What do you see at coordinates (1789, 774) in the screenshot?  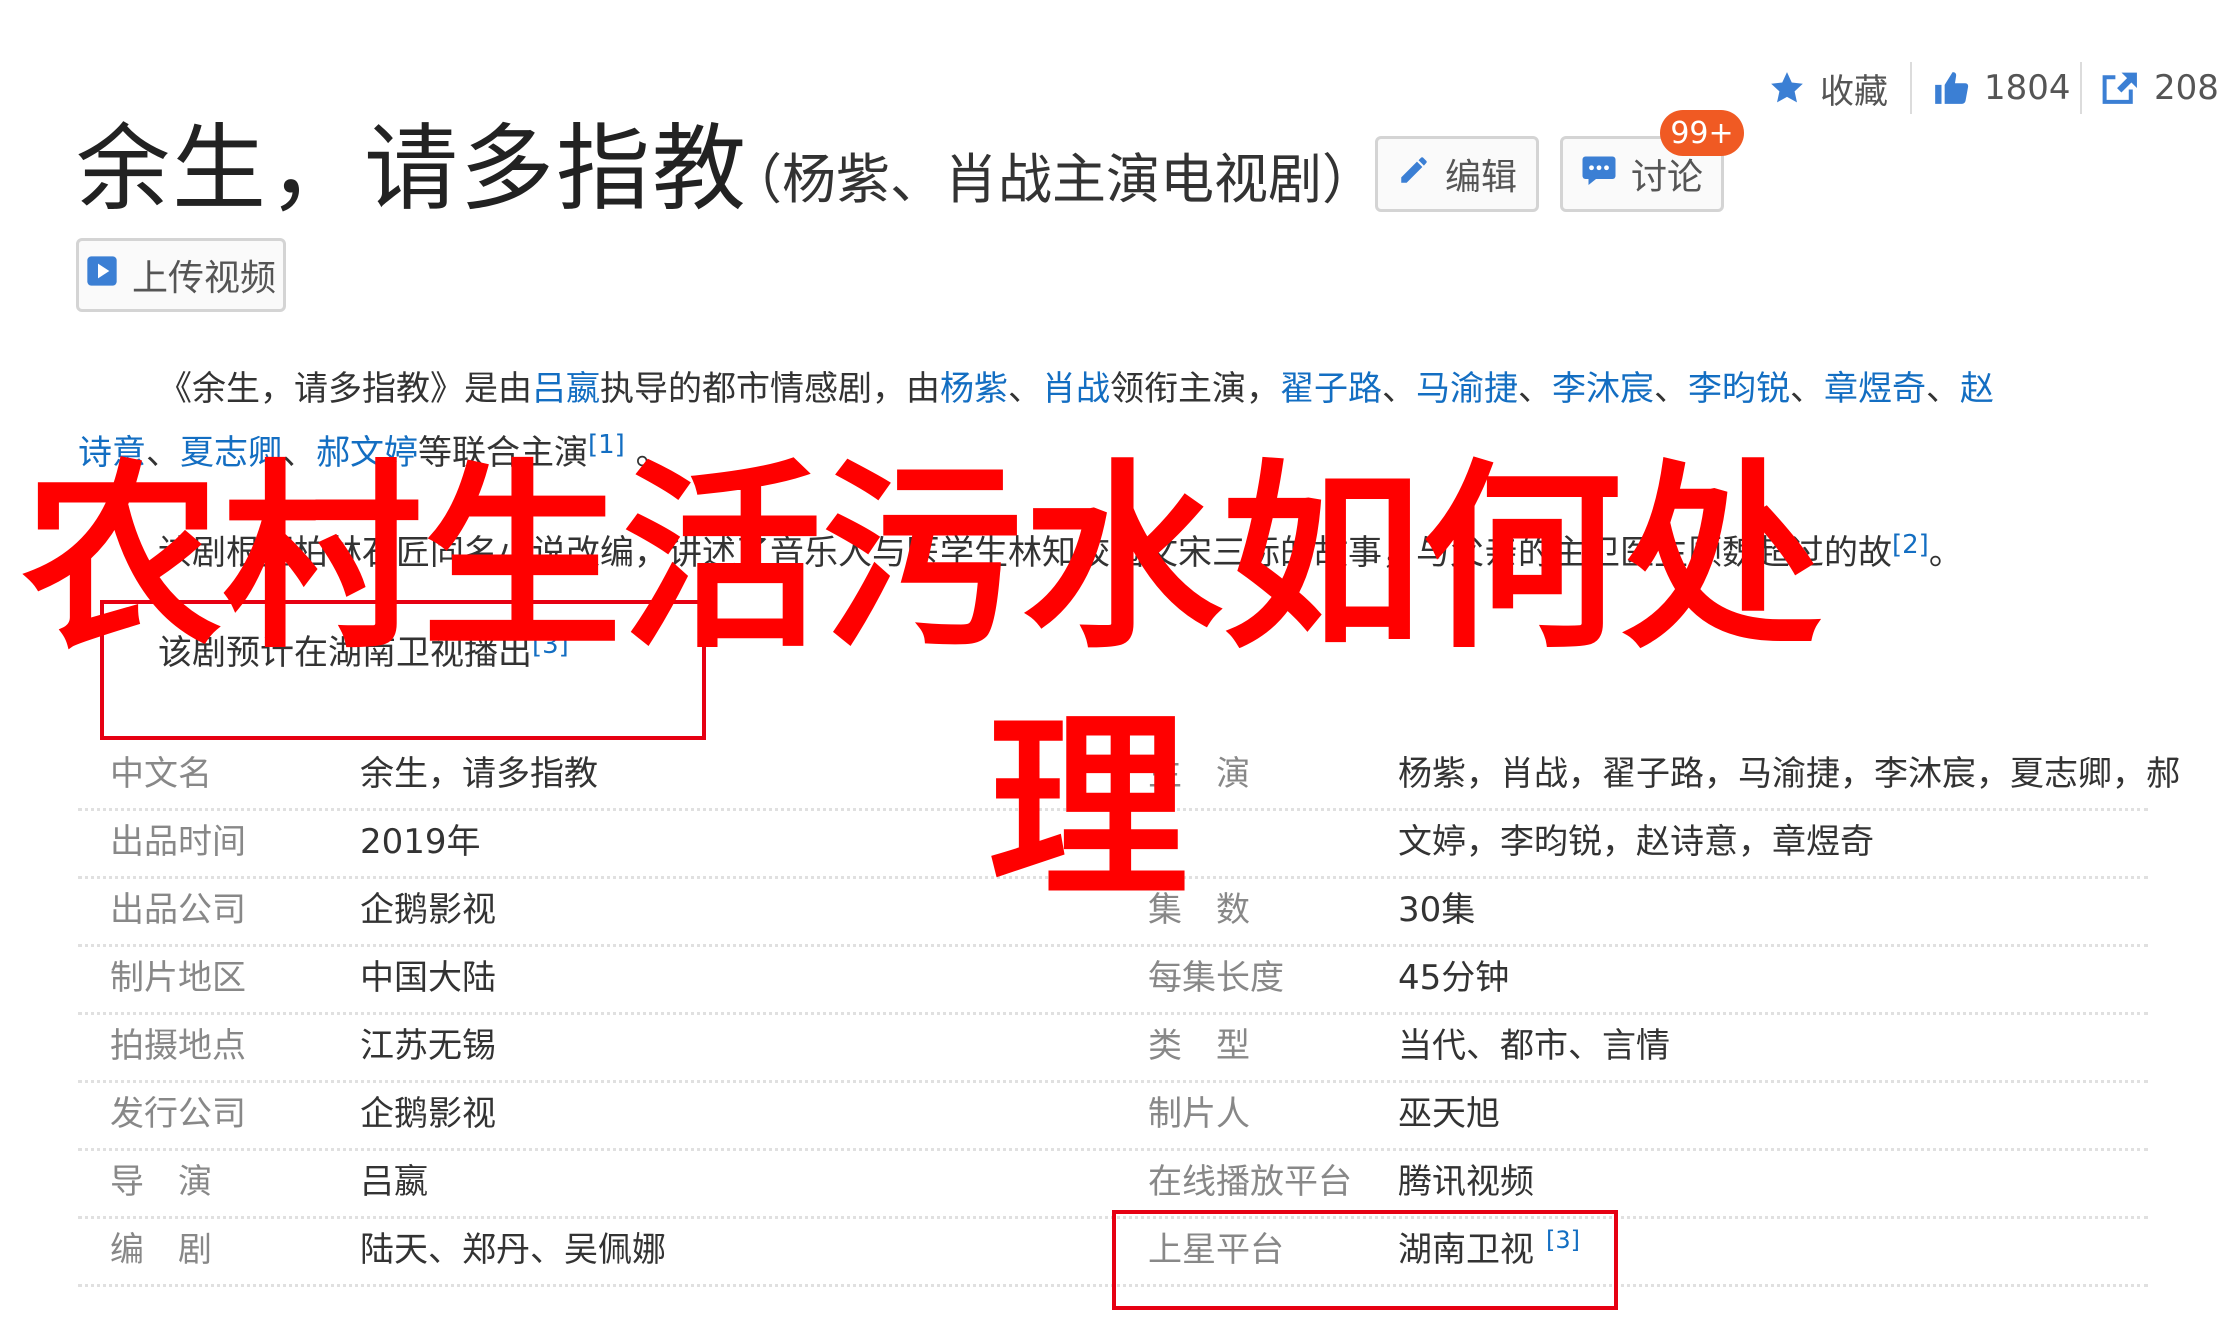 I see `info-value: 杨紫，肖战，翟子路，马渝捷，李沐宸，夏志卿，郝` at bounding box center [1789, 774].